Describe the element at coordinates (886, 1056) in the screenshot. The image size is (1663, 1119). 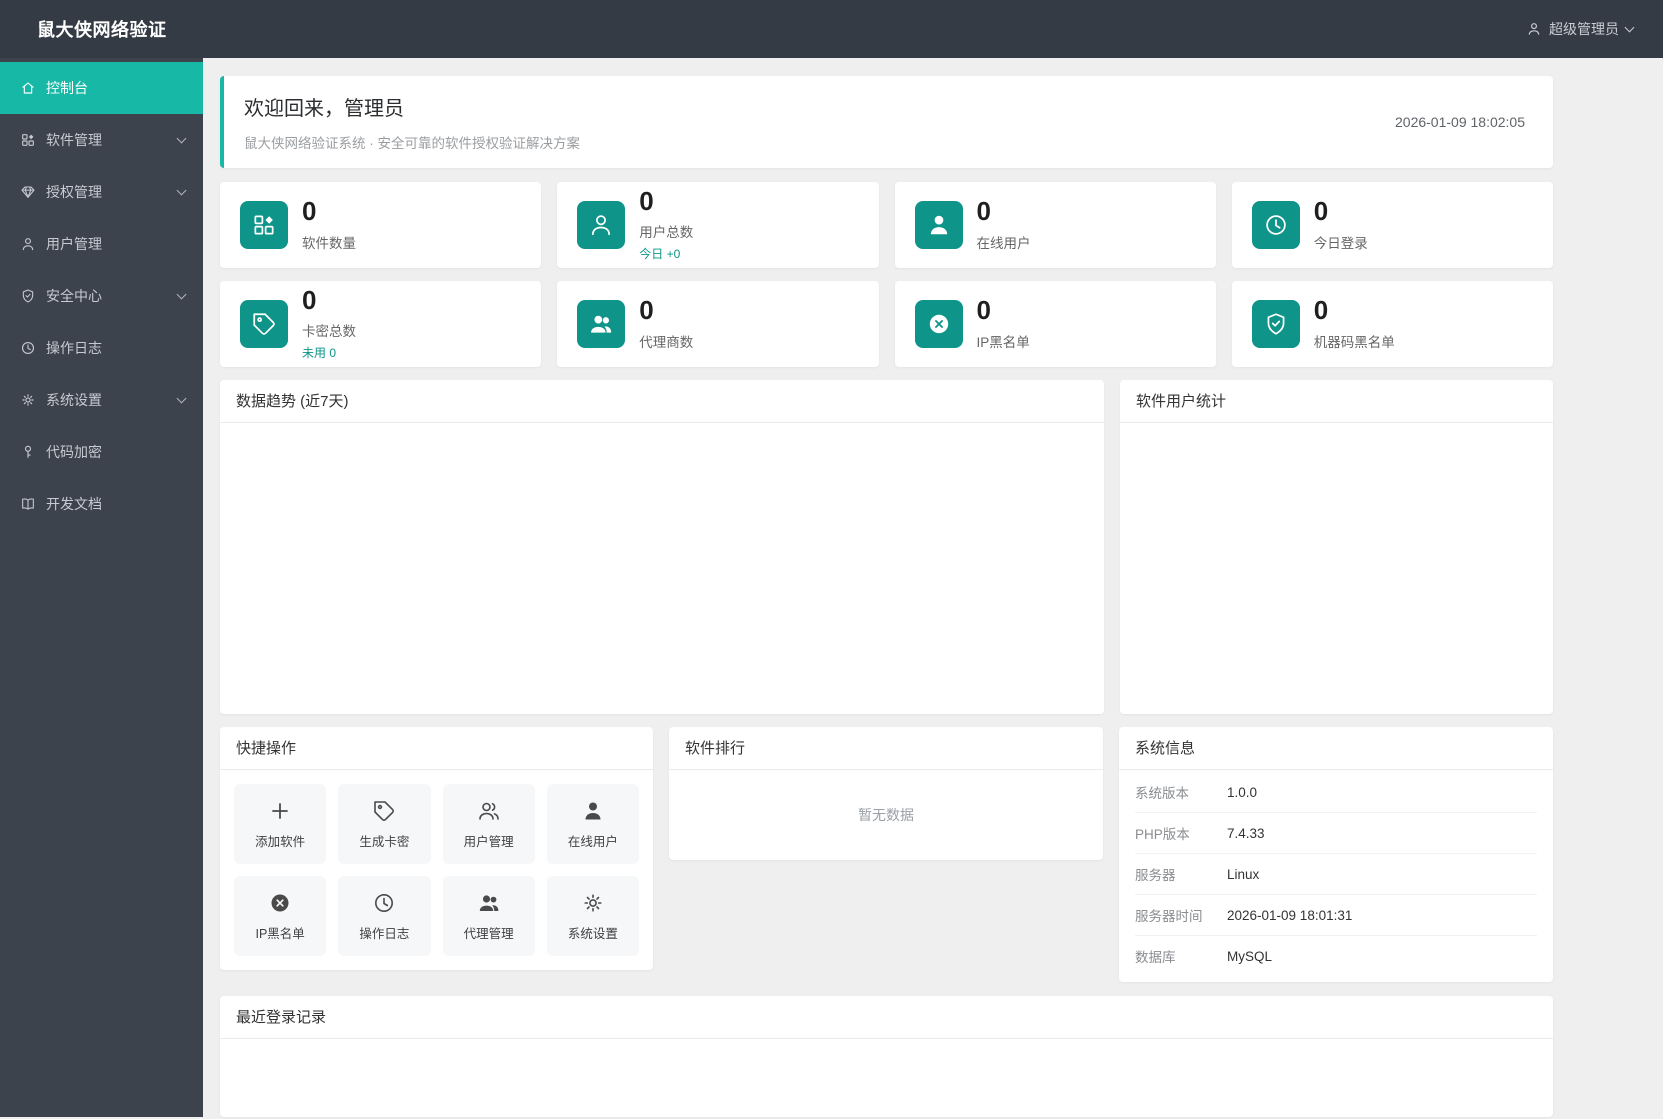
I see `recent-logins-panel: 最近登录记录` at that location.